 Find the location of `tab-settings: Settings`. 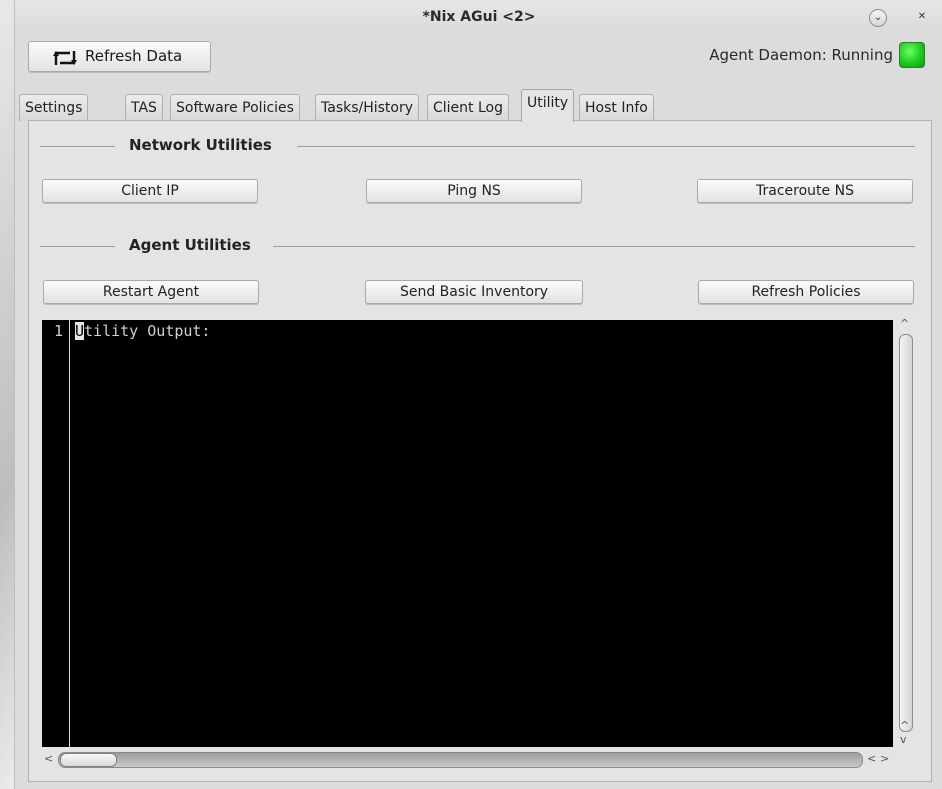

tab-settings: Settings is located at coordinates (54, 107).